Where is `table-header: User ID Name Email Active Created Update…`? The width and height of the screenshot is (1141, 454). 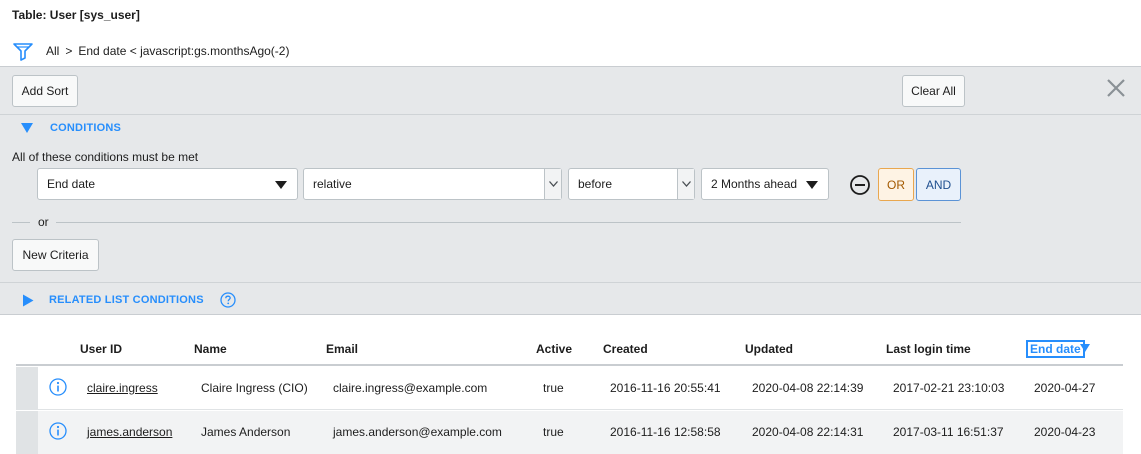 table-header: User ID Name Email Active Created Update… is located at coordinates (569, 349).